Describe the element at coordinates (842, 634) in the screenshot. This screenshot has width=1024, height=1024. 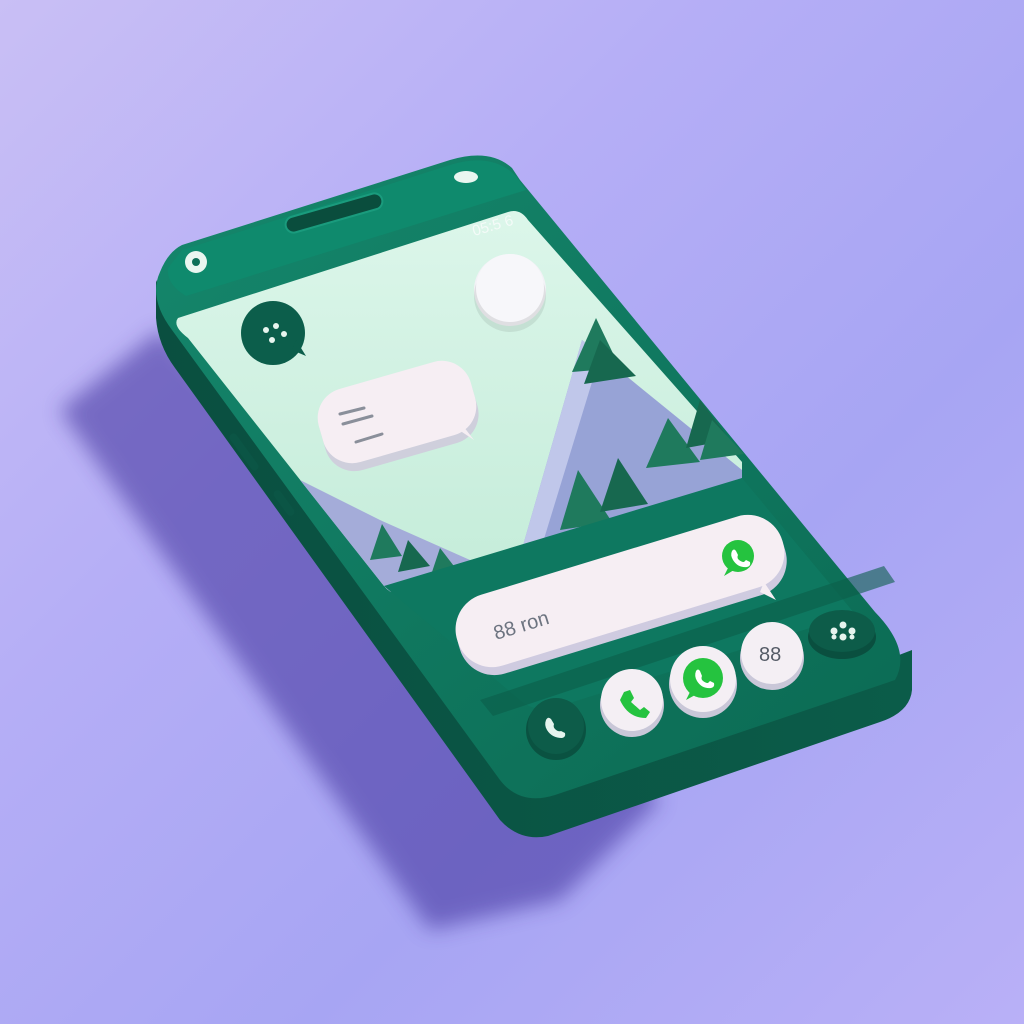
I see `dock-button-apps` at that location.